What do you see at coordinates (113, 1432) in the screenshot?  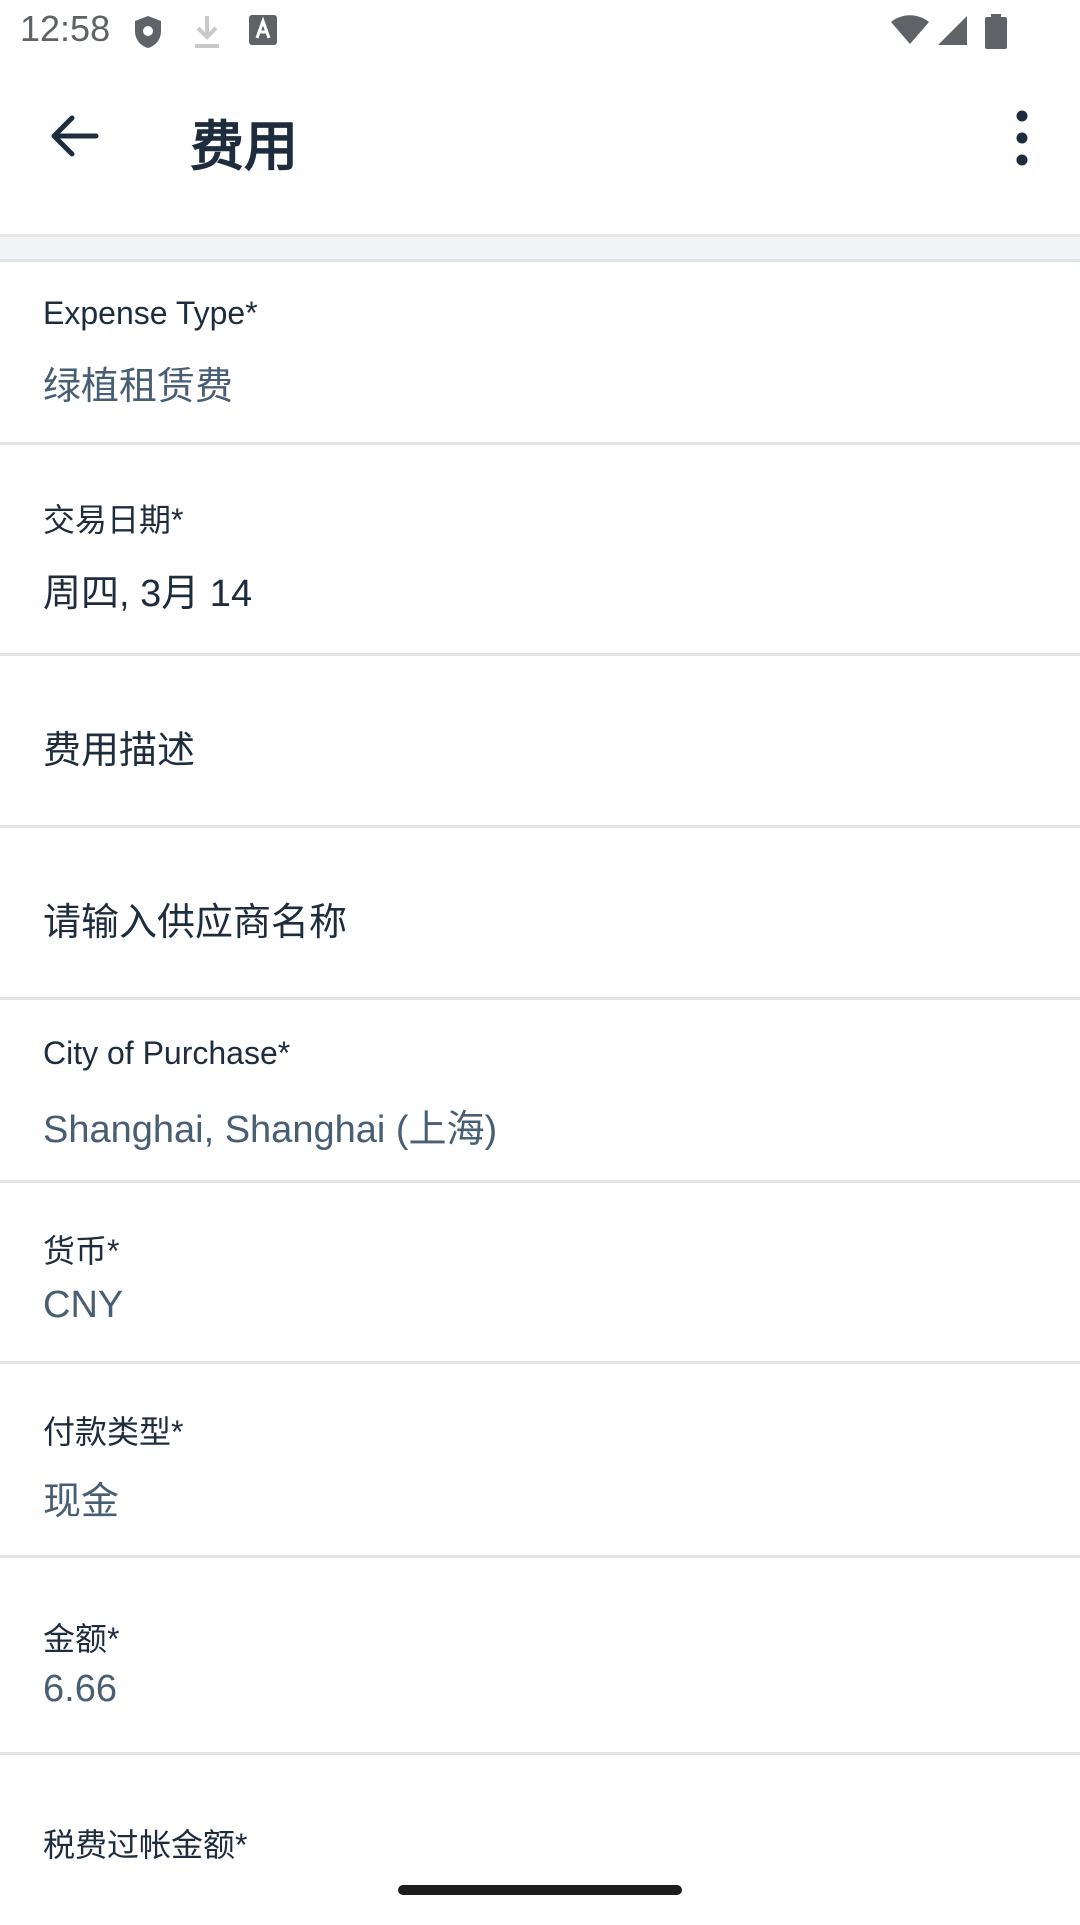 I see `payment-type-label: 付款类型*` at bounding box center [113, 1432].